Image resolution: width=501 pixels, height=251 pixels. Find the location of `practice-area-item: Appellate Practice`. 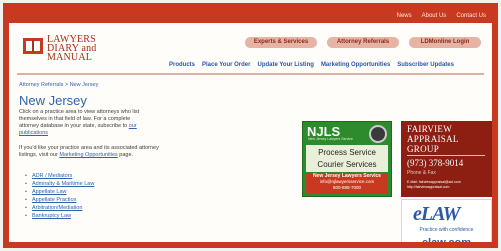

practice-area-item: Appellate Practice is located at coordinates (59, 200).